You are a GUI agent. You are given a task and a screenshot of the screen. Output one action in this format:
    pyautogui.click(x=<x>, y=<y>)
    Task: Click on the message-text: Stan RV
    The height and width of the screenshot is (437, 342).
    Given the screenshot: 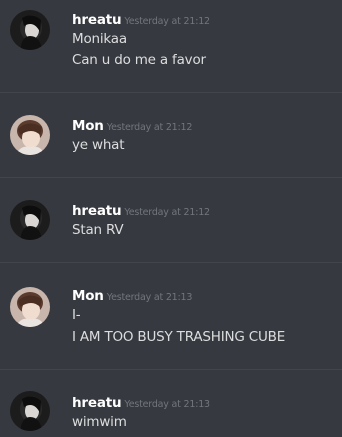 What is the action you would take?
    pyautogui.click(x=98, y=230)
    